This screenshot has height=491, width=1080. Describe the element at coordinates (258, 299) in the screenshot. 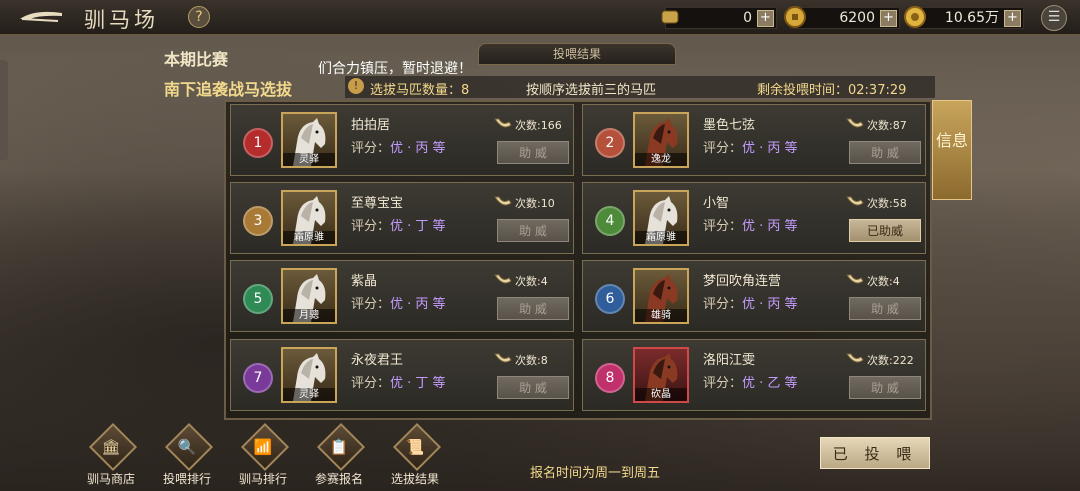

I see `rank-badge: 5` at that location.